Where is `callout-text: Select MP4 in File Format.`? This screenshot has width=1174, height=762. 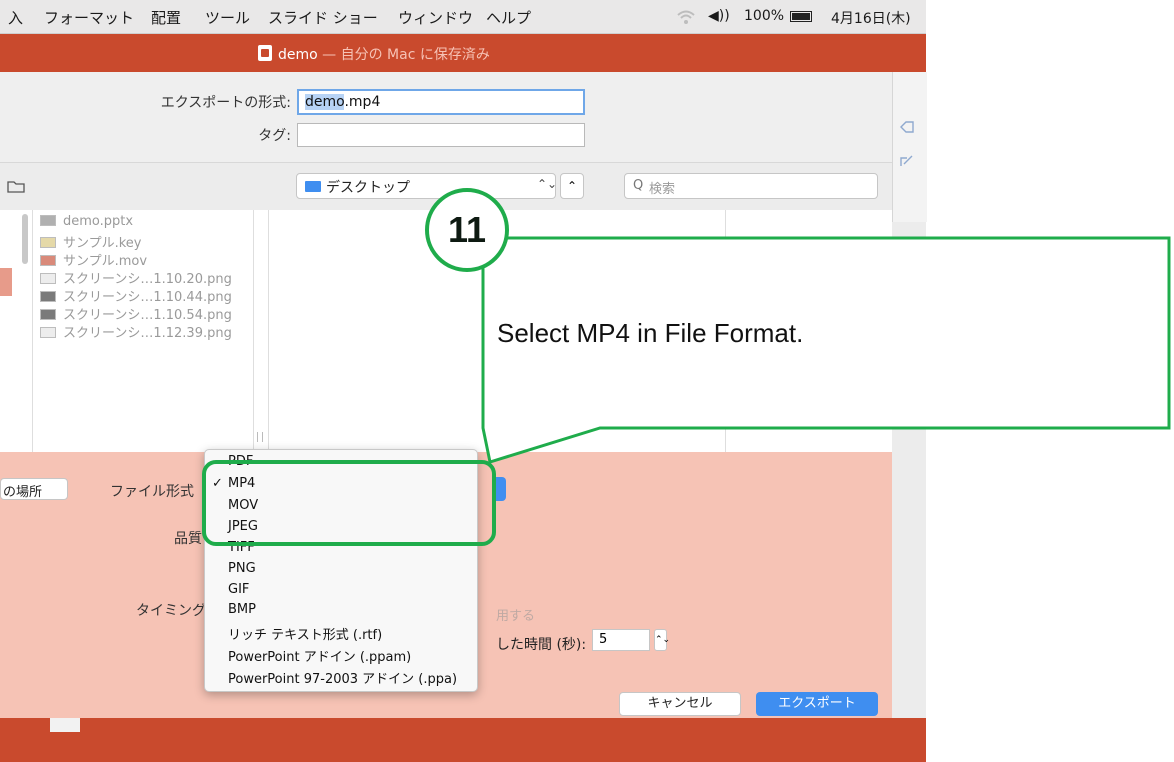 callout-text: Select MP4 in File Format. is located at coordinates (650, 333).